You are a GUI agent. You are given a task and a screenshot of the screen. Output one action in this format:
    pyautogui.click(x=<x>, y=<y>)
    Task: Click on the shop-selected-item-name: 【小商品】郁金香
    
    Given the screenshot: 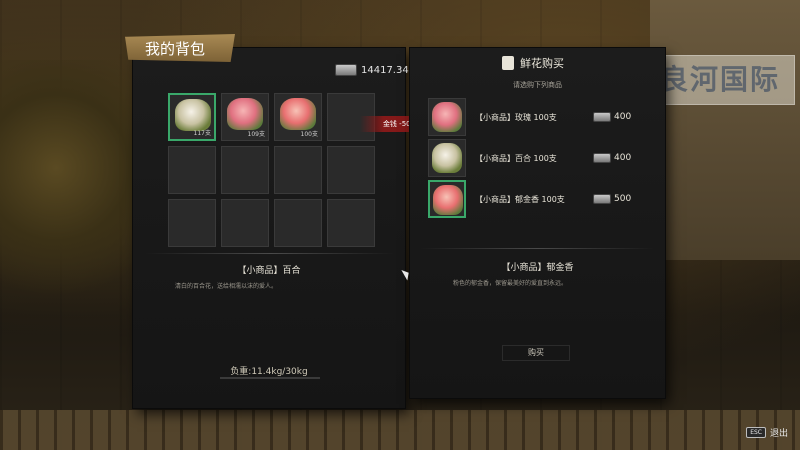 What is the action you would take?
    pyautogui.click(x=537, y=268)
    